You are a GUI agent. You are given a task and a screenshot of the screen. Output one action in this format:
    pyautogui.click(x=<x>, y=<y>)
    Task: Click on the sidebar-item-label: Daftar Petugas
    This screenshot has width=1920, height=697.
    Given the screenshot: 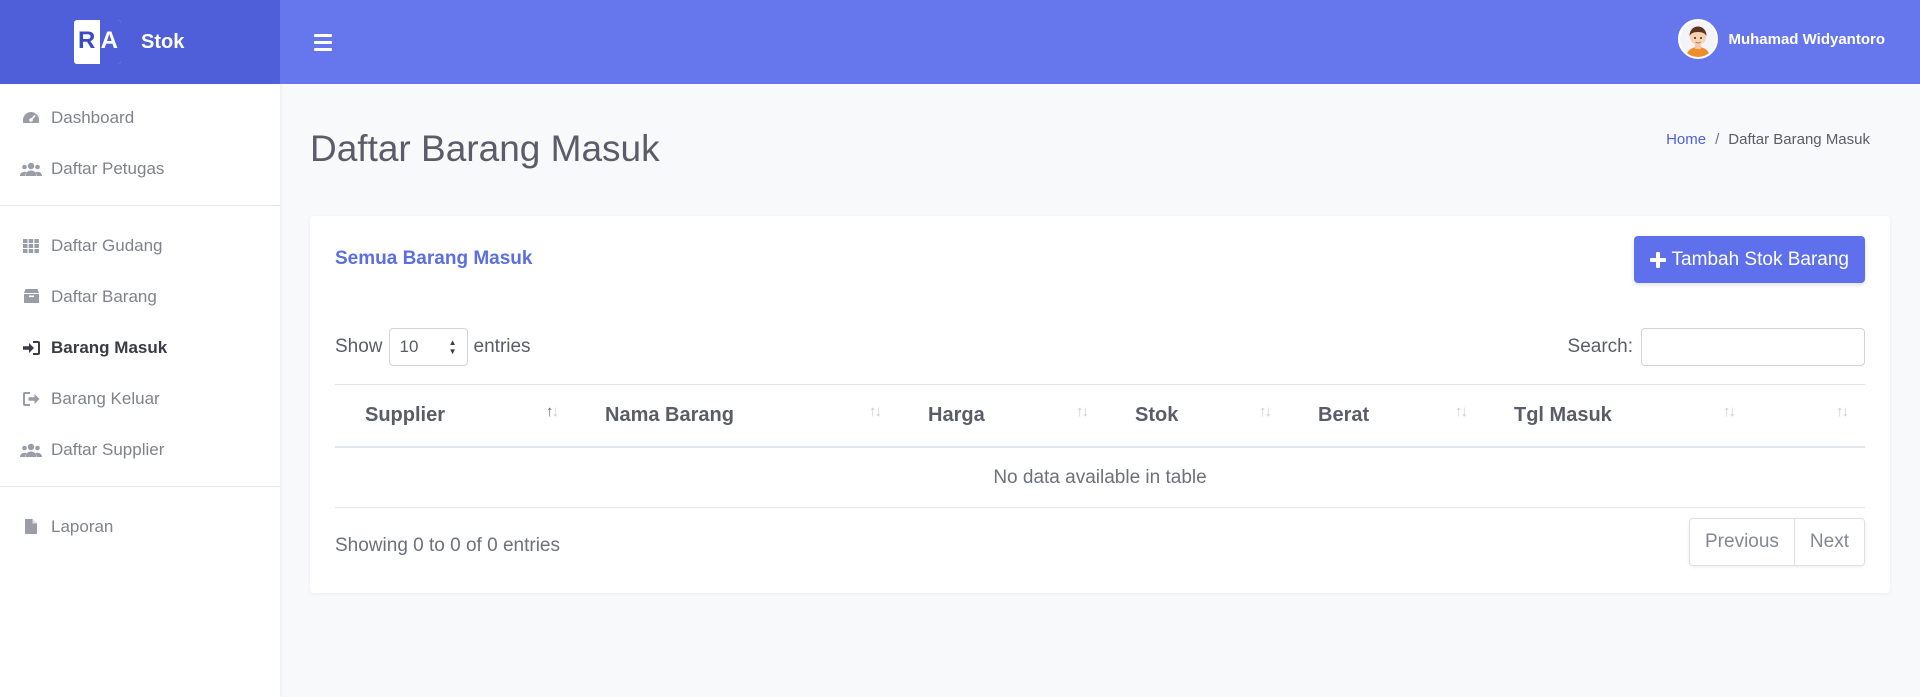 What is the action you would take?
    pyautogui.click(x=108, y=168)
    